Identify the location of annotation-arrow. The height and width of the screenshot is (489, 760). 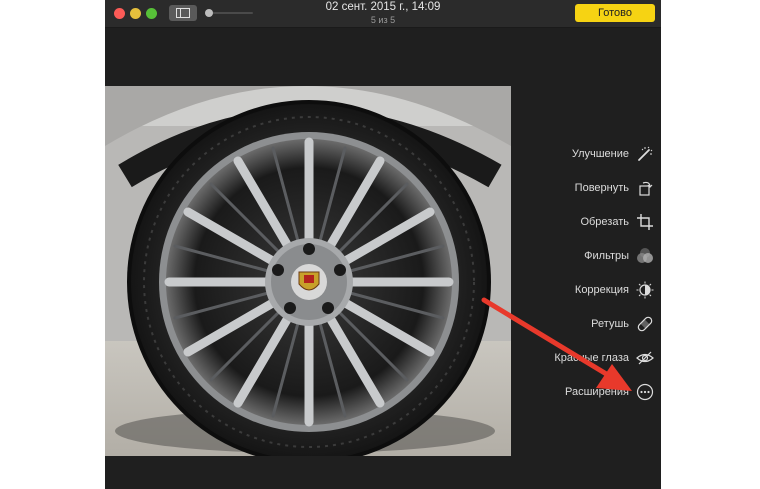
(556, 344).